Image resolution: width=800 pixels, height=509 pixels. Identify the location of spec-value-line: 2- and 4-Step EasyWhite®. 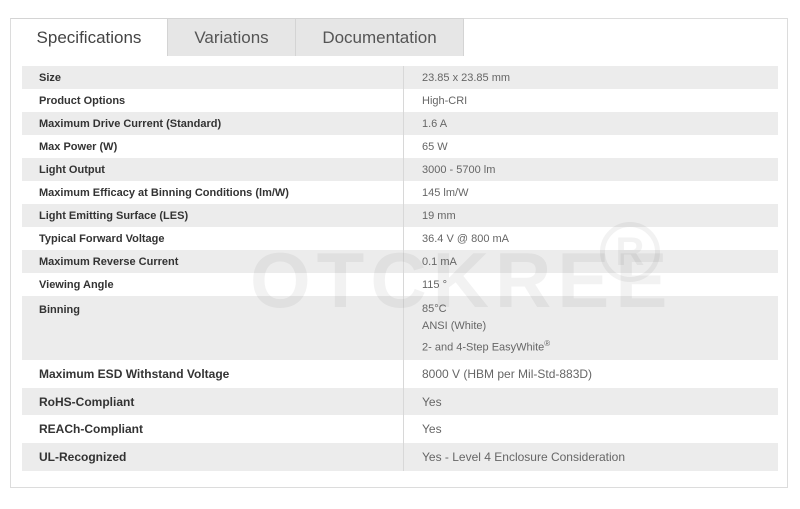
(486, 346).